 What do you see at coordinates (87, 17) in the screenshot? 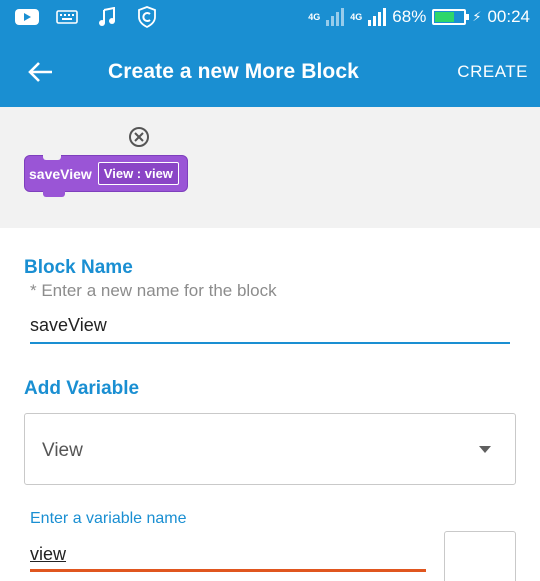
I see `status-bar-notifications` at bounding box center [87, 17].